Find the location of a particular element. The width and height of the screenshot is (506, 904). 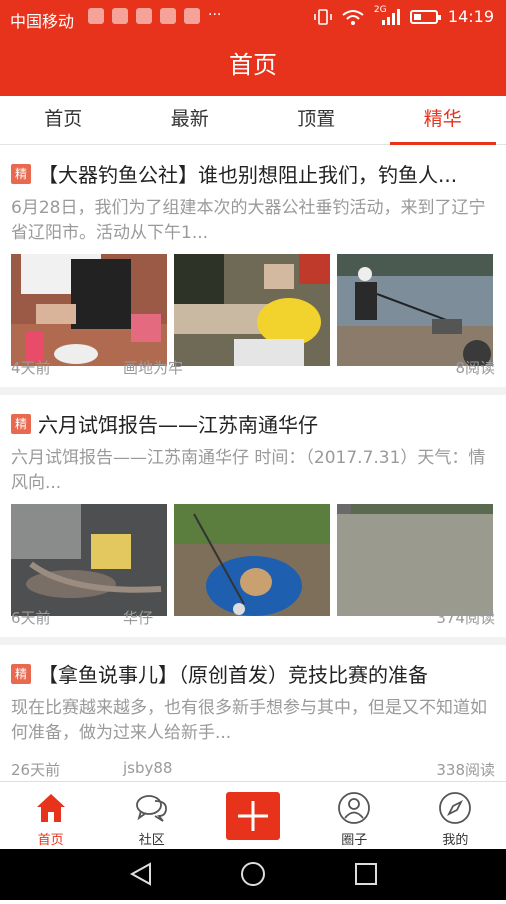

post-author: 画地为牢 is located at coordinates (153, 367).